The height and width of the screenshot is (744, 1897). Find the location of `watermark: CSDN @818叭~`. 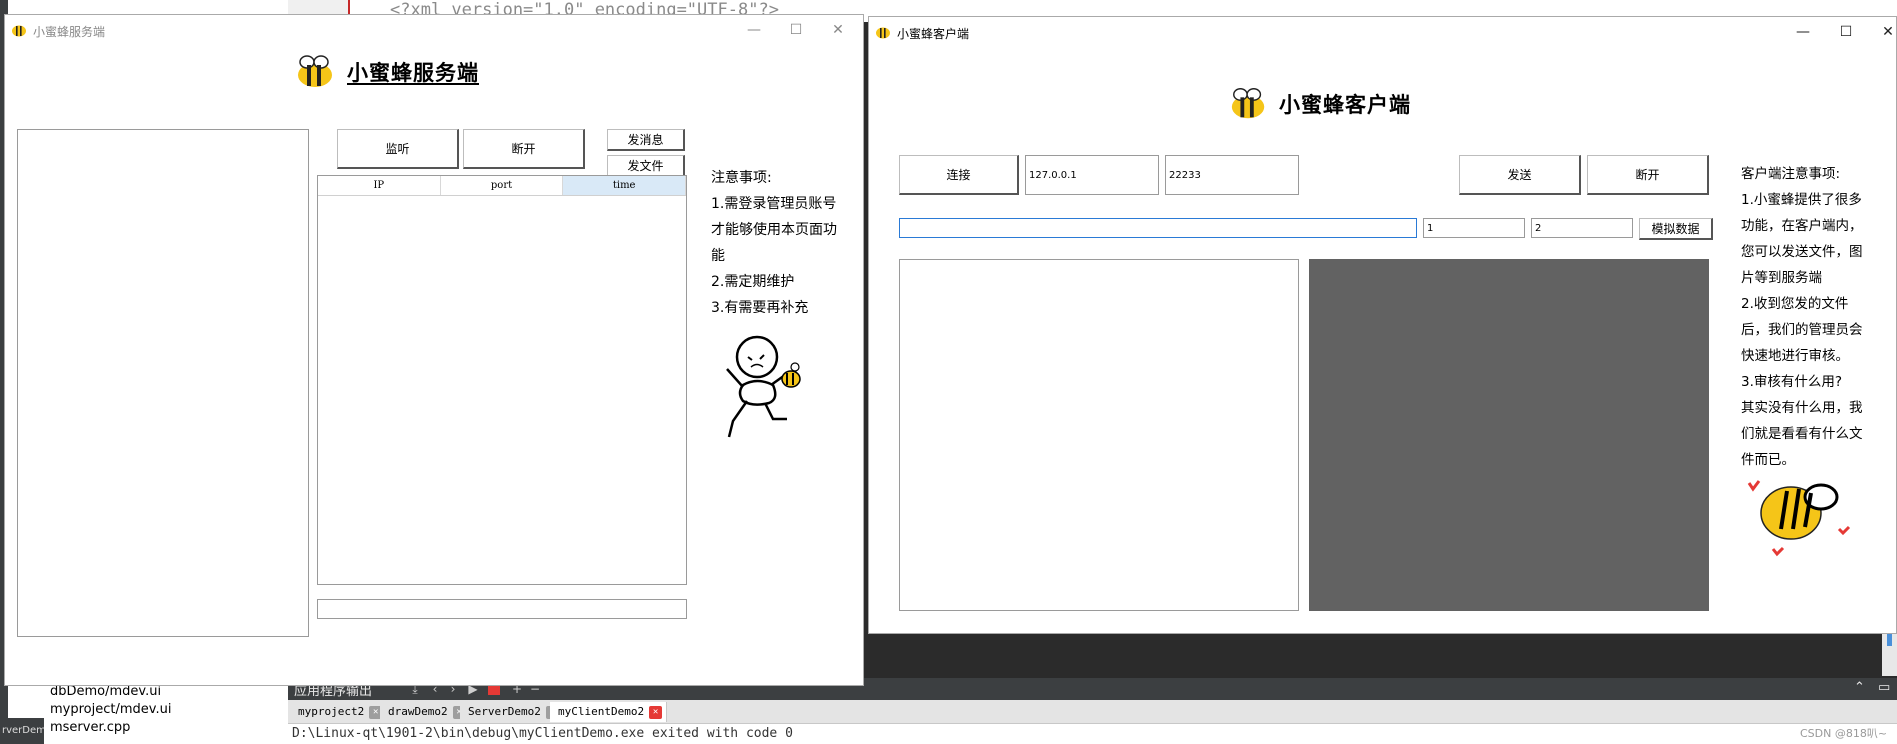

watermark: CSDN @818叭~ is located at coordinates (1844, 733).